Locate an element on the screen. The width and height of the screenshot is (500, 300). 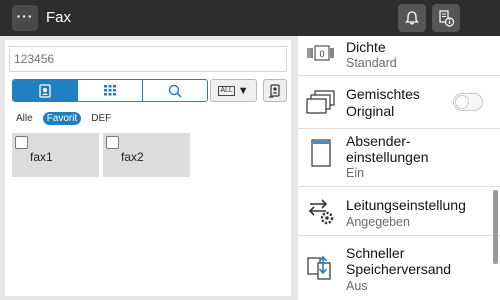
line-settings-value: Angegeben is located at coordinates (378, 222).